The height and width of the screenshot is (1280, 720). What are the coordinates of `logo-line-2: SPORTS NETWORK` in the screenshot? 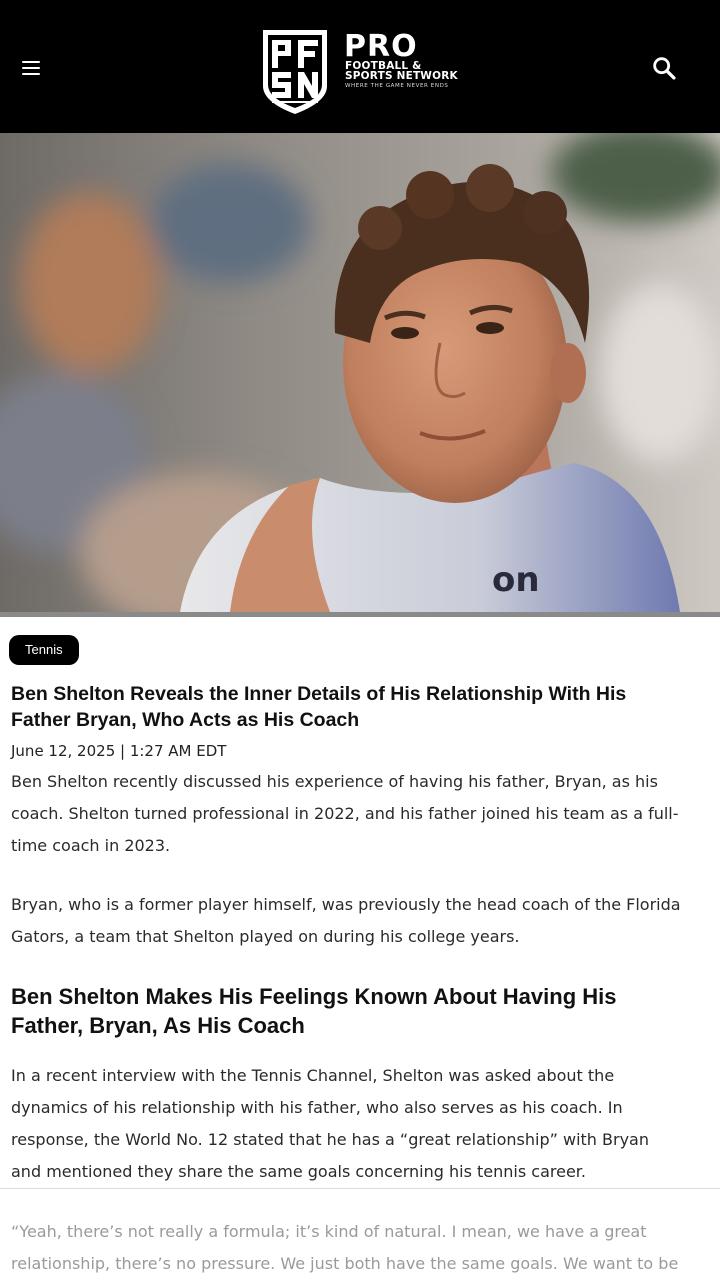 It's located at (401, 76).